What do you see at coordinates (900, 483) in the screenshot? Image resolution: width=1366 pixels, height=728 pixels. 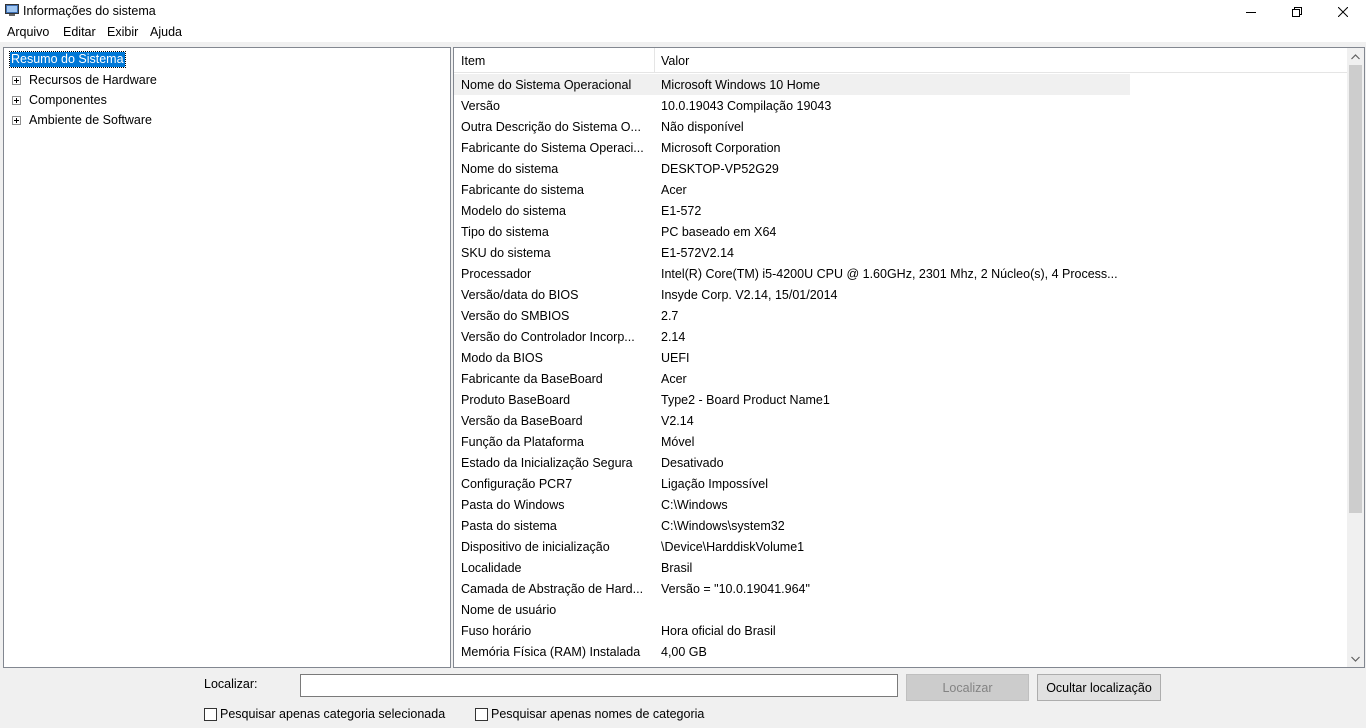 I see `table-row: Configuração PCR7 Ligação Impossível` at bounding box center [900, 483].